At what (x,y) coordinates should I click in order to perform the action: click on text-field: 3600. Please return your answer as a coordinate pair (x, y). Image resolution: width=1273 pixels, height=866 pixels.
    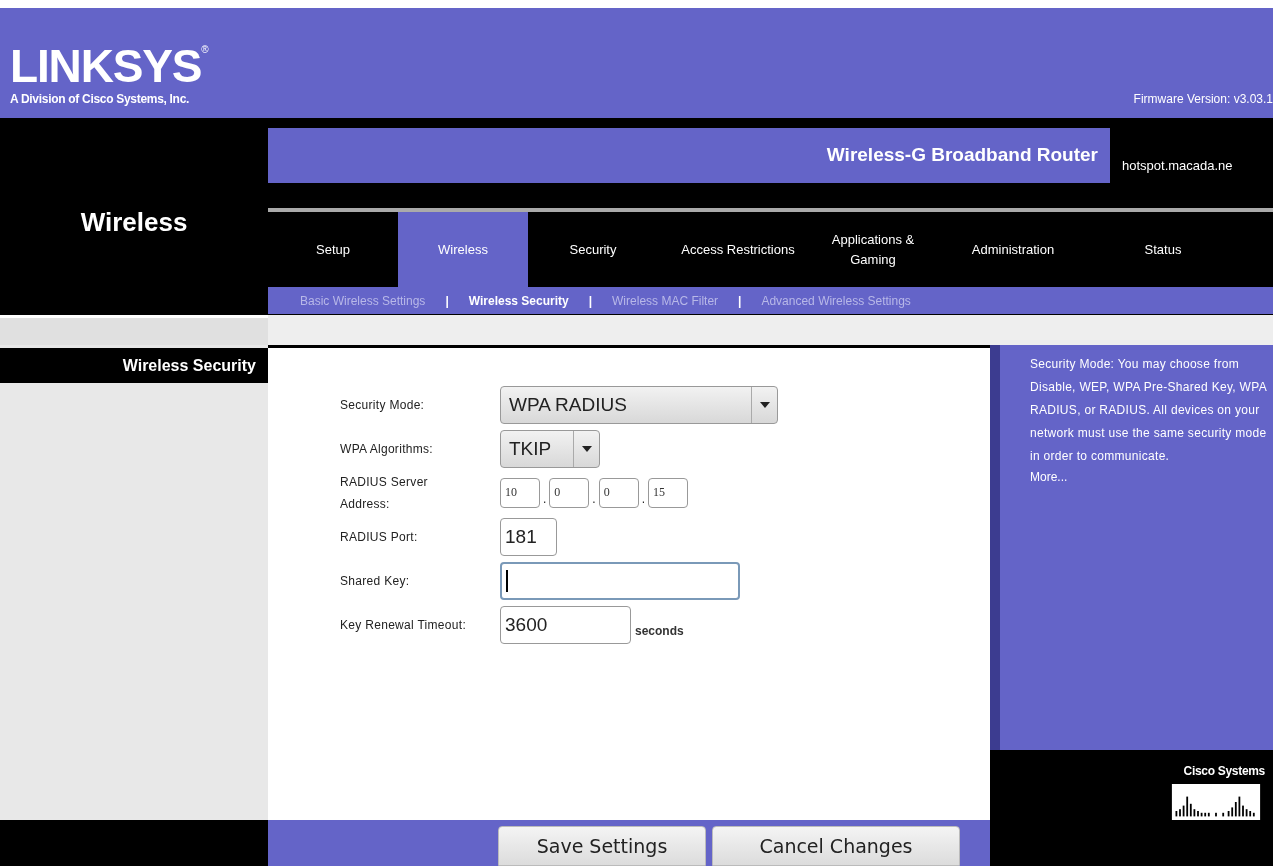
    Looking at the image, I should click on (565, 625).